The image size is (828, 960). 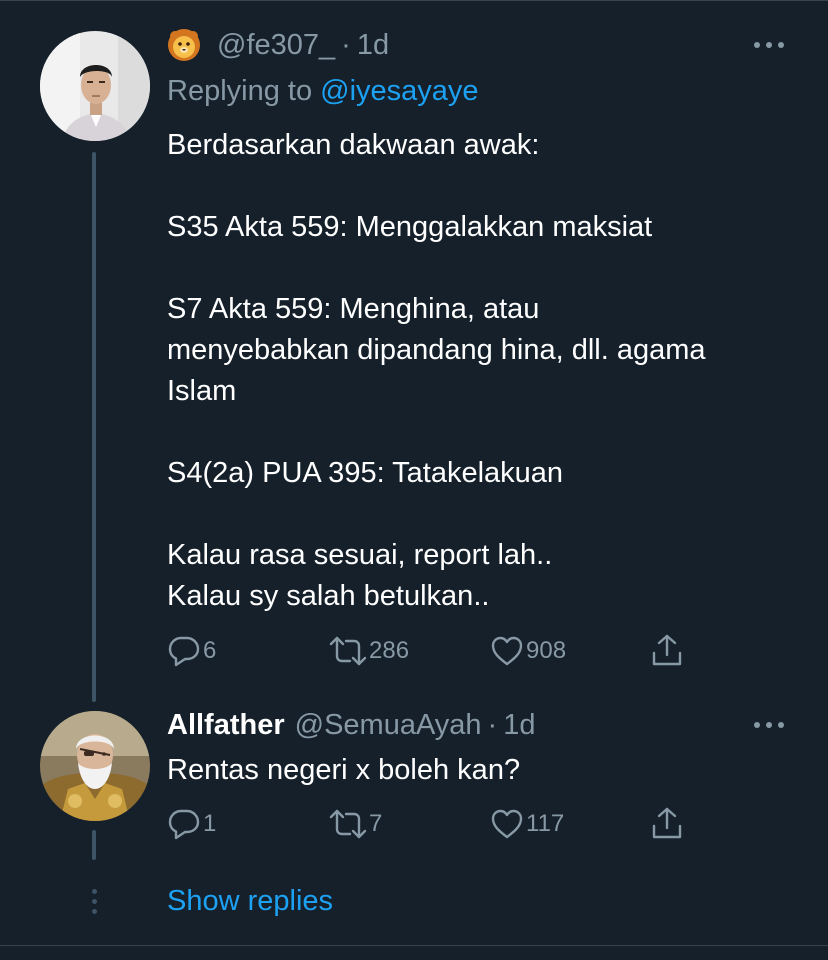 I want to click on replying-to: Replying to @iyesayaye, so click(x=323, y=91).